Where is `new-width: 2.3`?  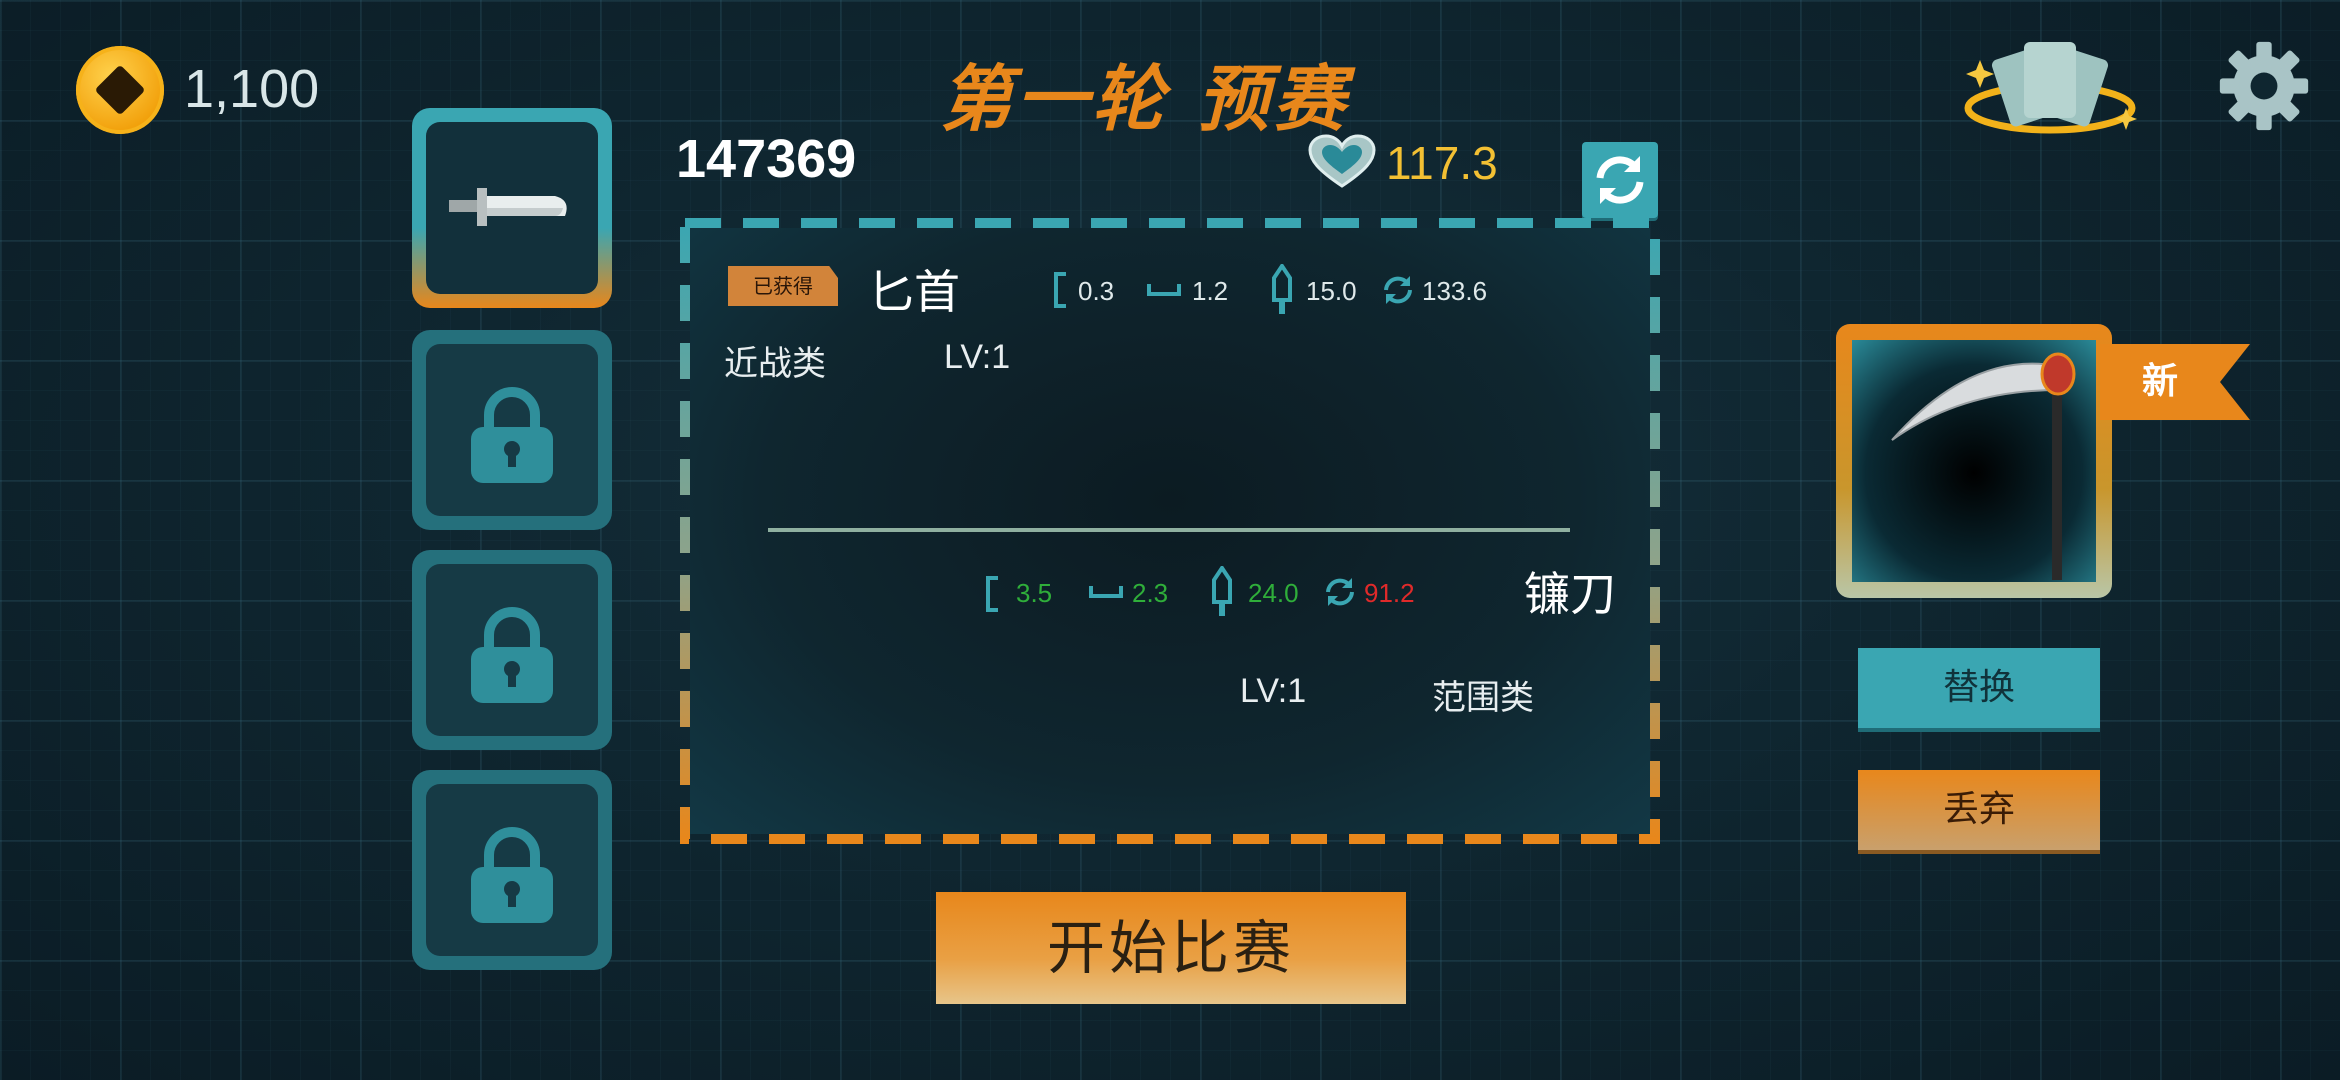 new-width: 2.3 is located at coordinates (1150, 593).